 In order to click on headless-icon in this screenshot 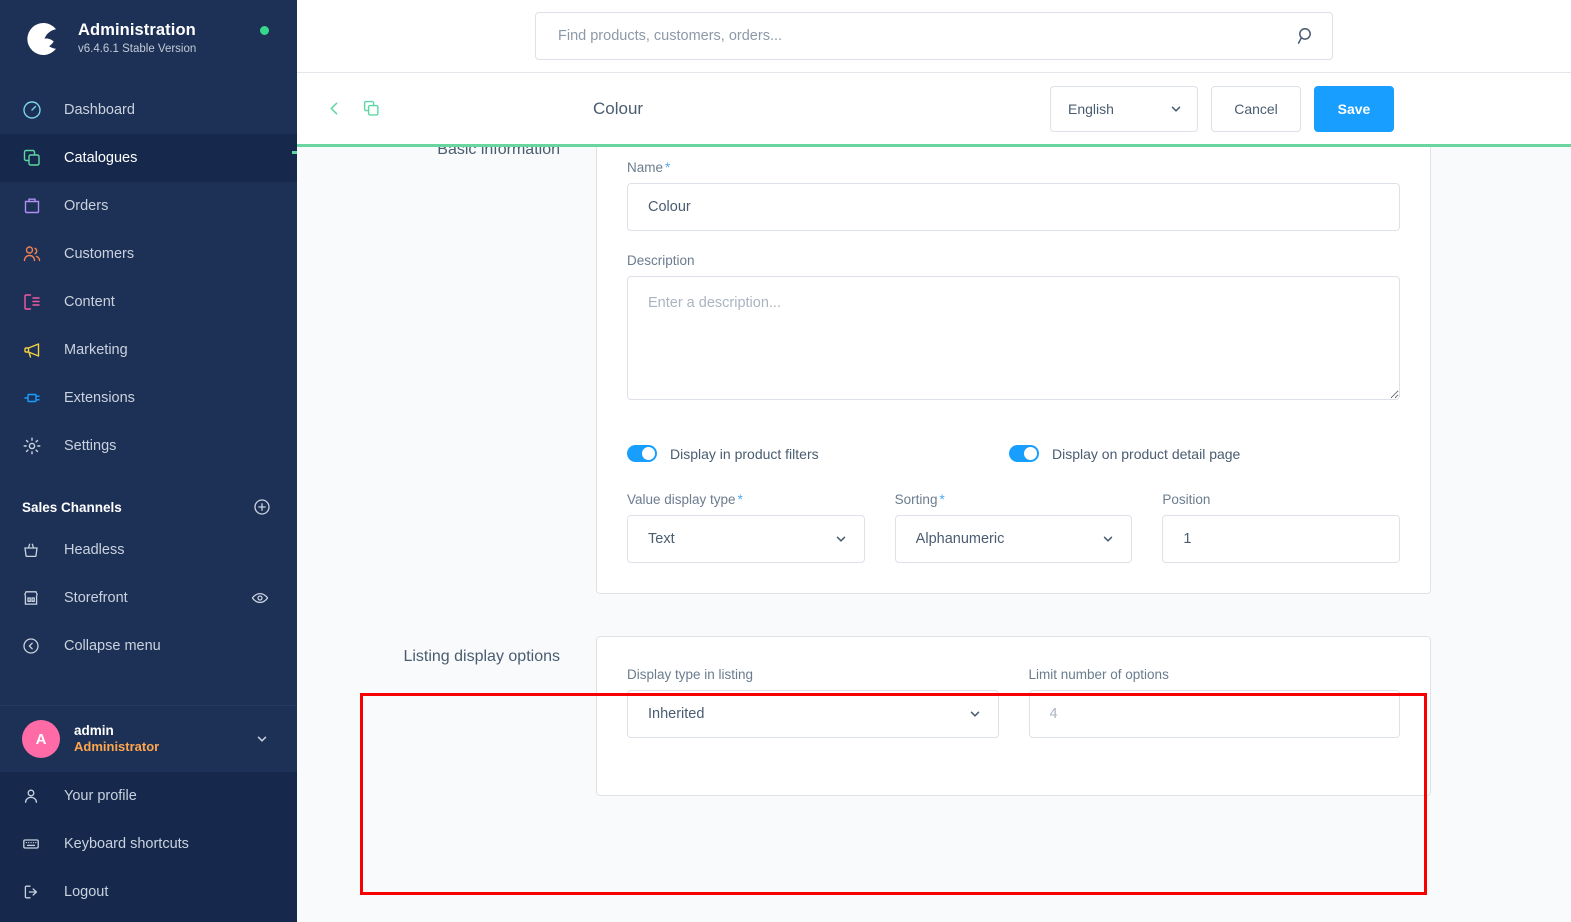, I will do `click(37, 550)`.